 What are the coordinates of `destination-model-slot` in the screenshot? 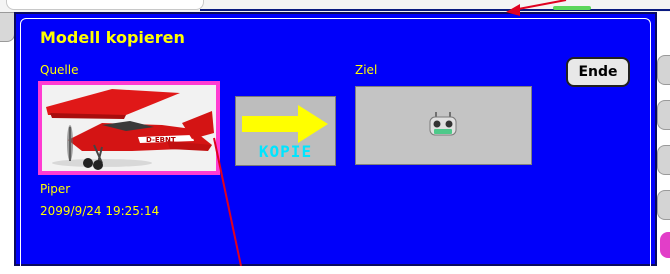 It's located at (443, 125).